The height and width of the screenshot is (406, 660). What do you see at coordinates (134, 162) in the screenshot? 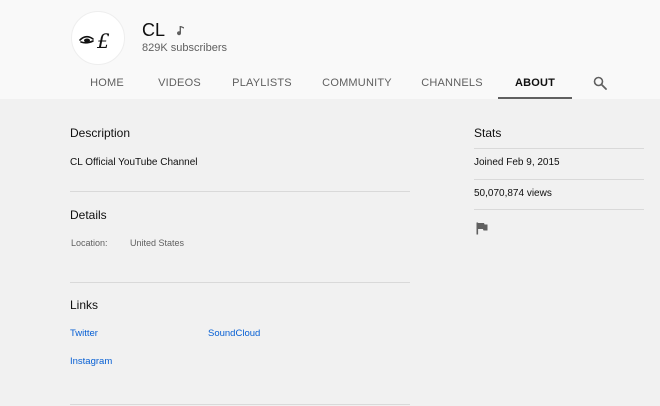
I see `description-text: CL Official YouTube Channel` at bounding box center [134, 162].